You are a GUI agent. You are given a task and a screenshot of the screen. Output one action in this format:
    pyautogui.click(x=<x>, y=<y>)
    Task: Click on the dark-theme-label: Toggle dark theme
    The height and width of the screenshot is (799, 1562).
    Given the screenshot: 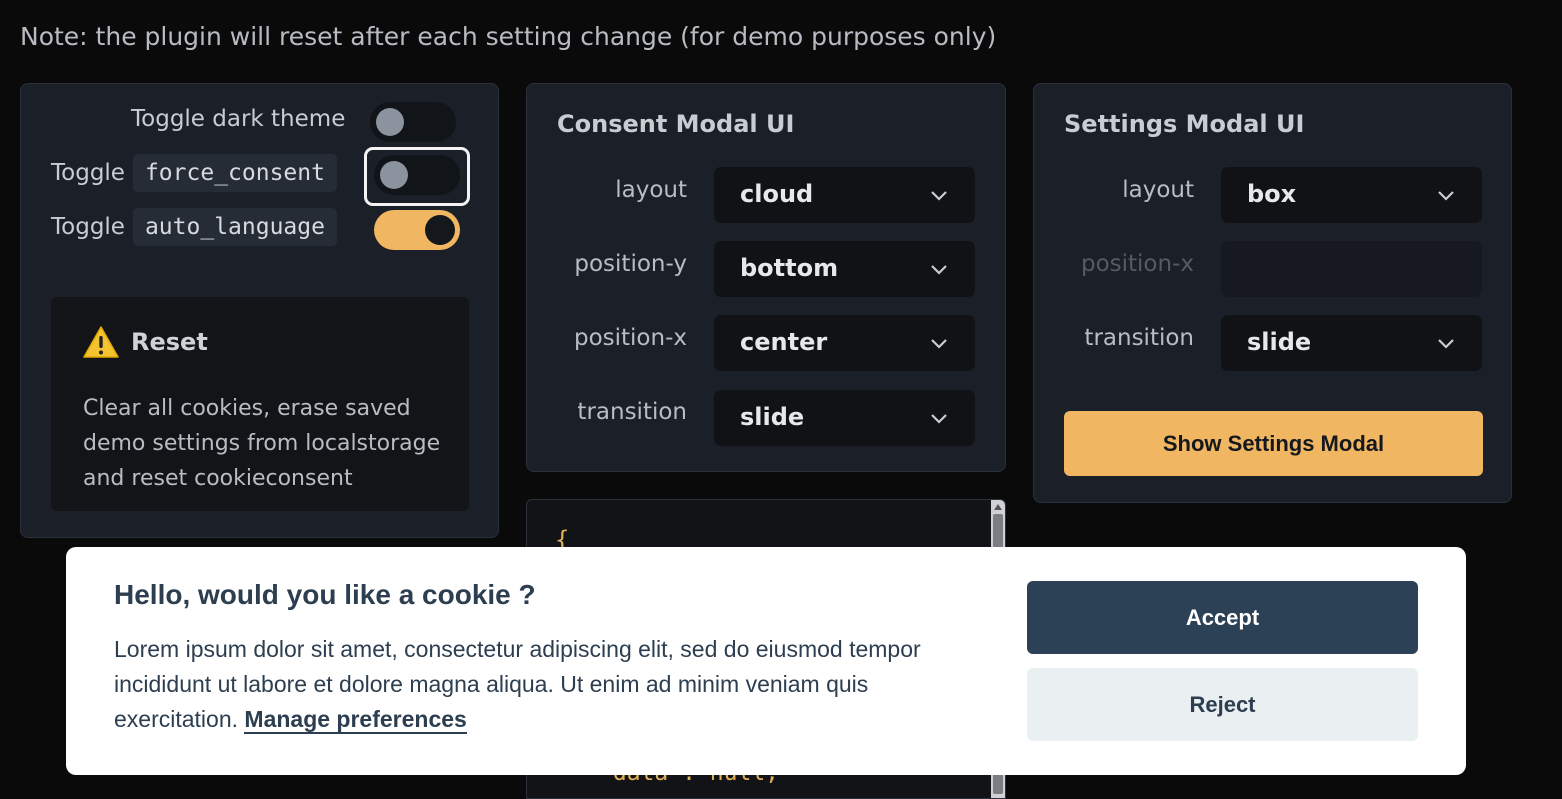 What is the action you would take?
    pyautogui.click(x=238, y=119)
    